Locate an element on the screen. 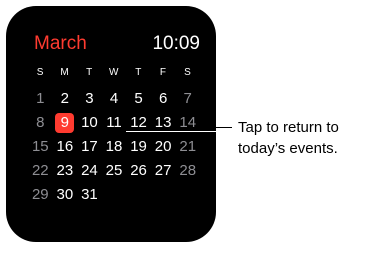 The height and width of the screenshot is (254, 390). calendar-day: 8 is located at coordinates (40, 123).